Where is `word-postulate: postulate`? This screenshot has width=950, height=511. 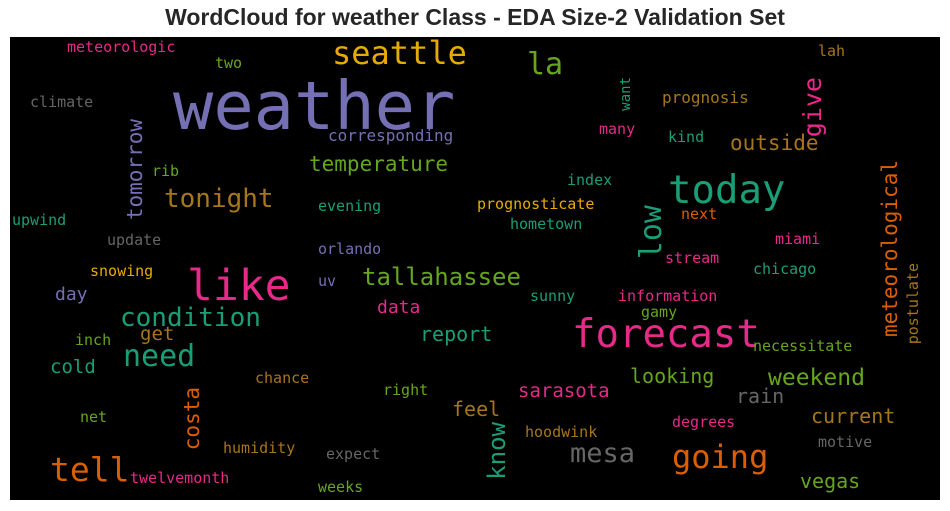 word-postulate: postulate is located at coordinates (913, 304).